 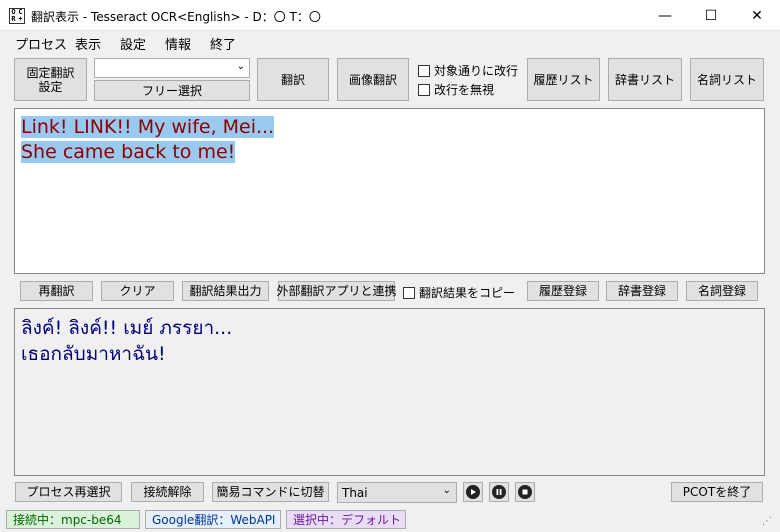 I want to click on disconnect-button: 接続解除, so click(x=167, y=492).